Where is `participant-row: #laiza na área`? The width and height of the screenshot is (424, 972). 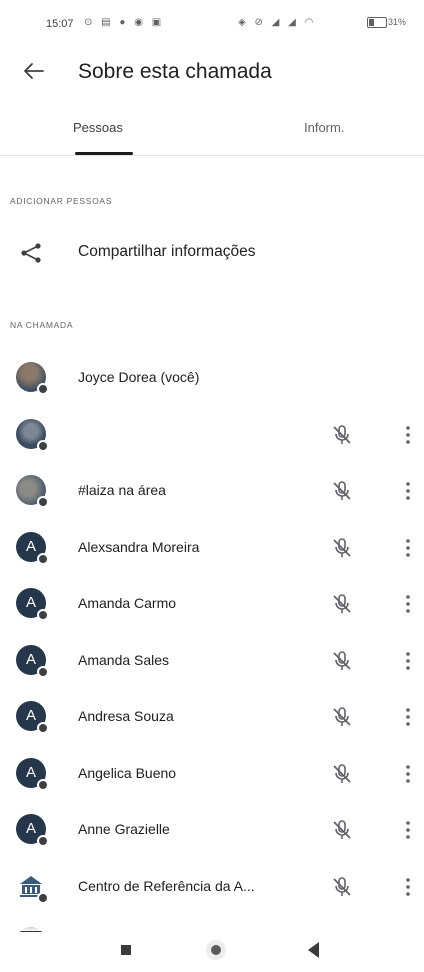 participant-row: #laiza na área is located at coordinates (212, 491).